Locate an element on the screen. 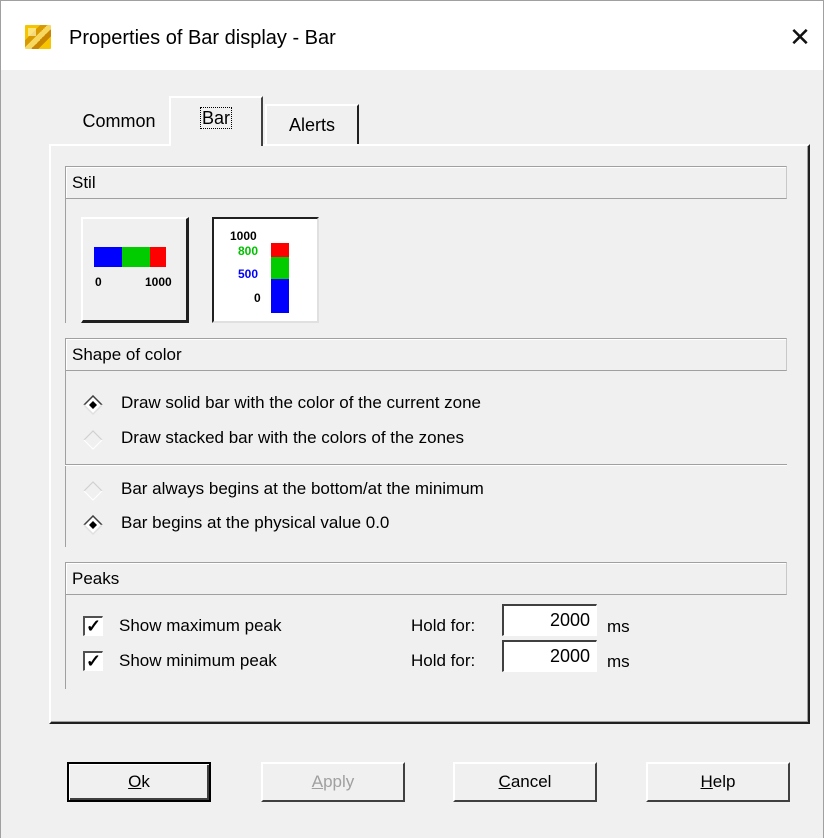 This screenshot has width=824, height=838. help-label: elp is located at coordinates (724, 781).